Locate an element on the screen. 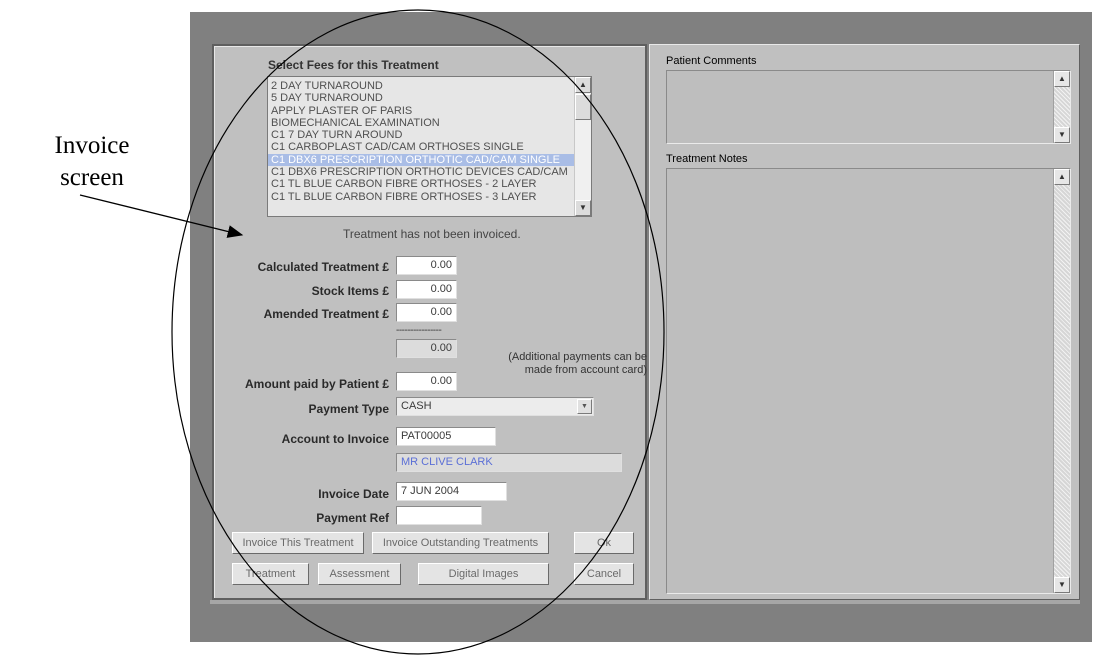 This screenshot has width=1094, height=659. fees-title: Select Fees for this Treatment is located at coordinates (353, 65).